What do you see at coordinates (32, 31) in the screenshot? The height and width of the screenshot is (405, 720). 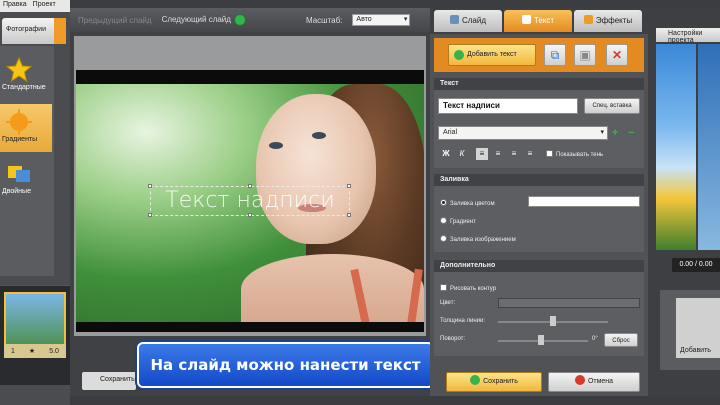 I see `tab-photos: Фотографии` at bounding box center [32, 31].